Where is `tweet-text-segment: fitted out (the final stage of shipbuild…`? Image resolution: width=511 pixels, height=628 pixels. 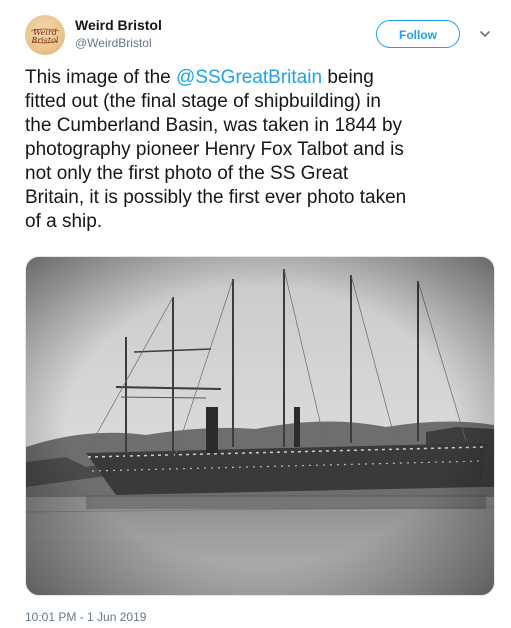 tweet-text-segment: fitted out (the final stage of shipbuild… is located at coordinates (203, 101).